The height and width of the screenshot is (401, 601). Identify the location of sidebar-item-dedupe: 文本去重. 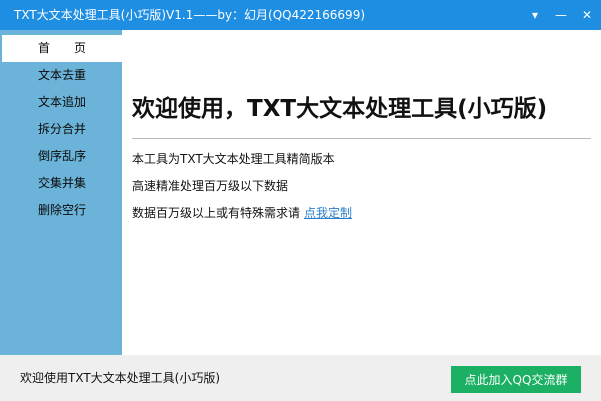
(62, 75).